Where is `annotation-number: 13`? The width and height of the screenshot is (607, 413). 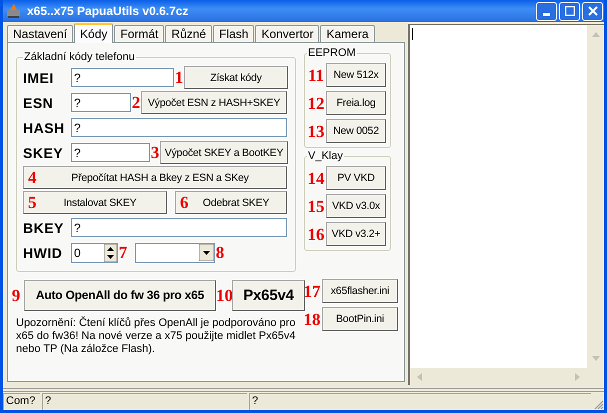
annotation-number: 13 is located at coordinates (316, 131).